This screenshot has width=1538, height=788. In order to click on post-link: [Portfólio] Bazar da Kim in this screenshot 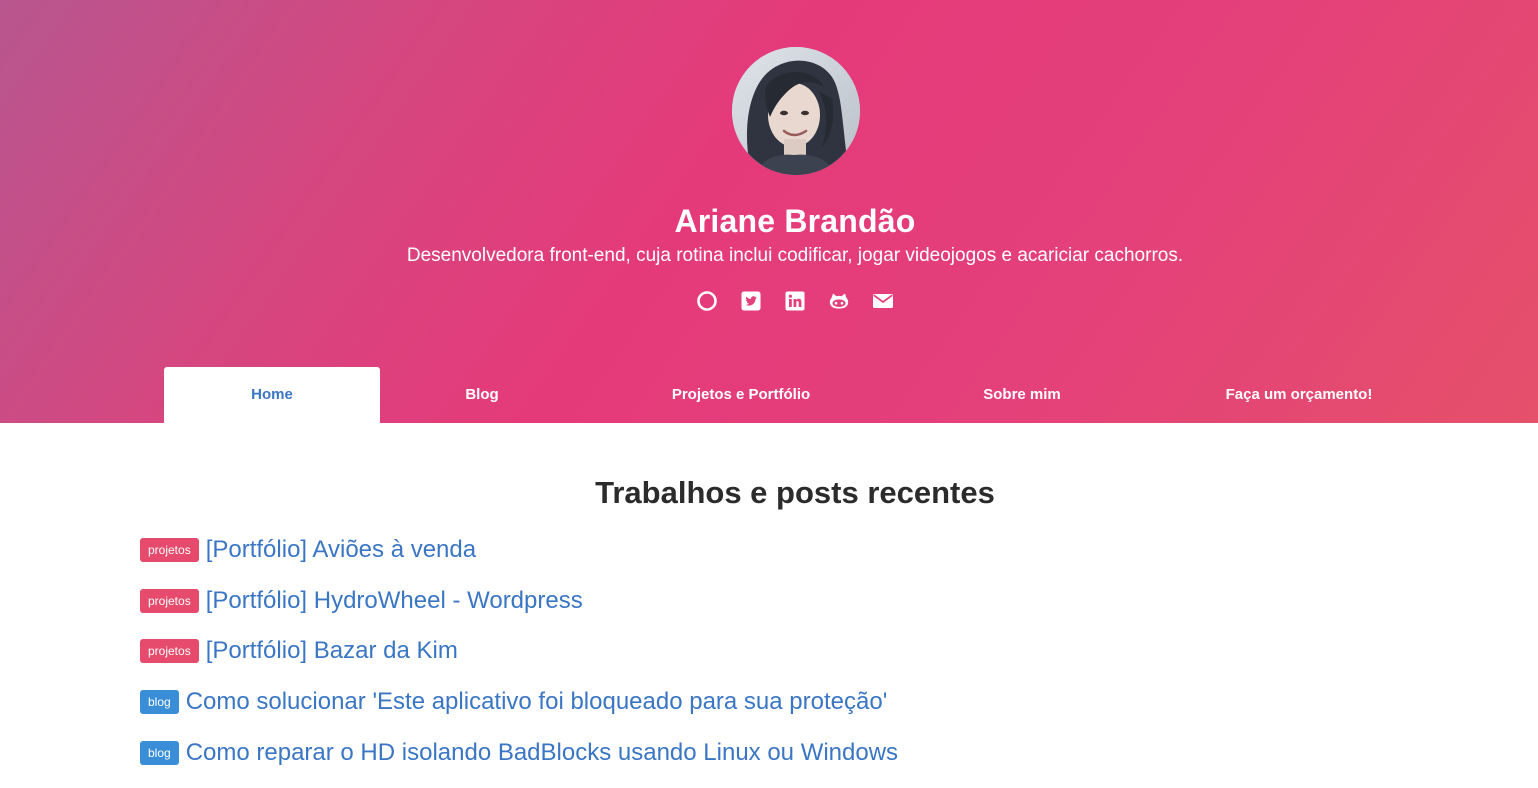, I will do `click(332, 651)`.